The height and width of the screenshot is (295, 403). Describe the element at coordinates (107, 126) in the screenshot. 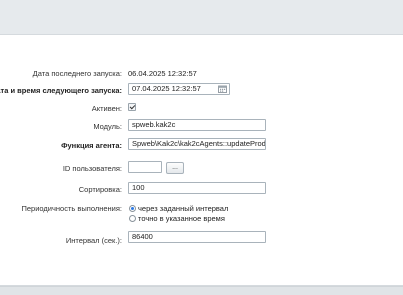

I see `module-label: Модуль:` at that location.